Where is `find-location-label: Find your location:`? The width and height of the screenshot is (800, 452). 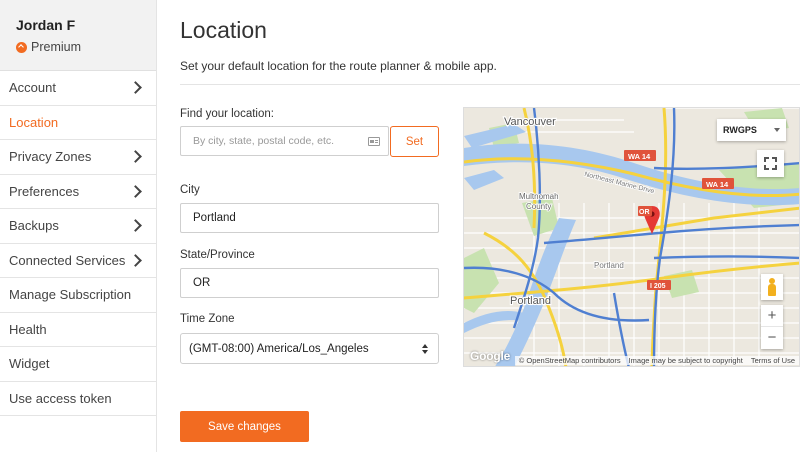
find-location-label: Find your location: is located at coordinates (227, 114).